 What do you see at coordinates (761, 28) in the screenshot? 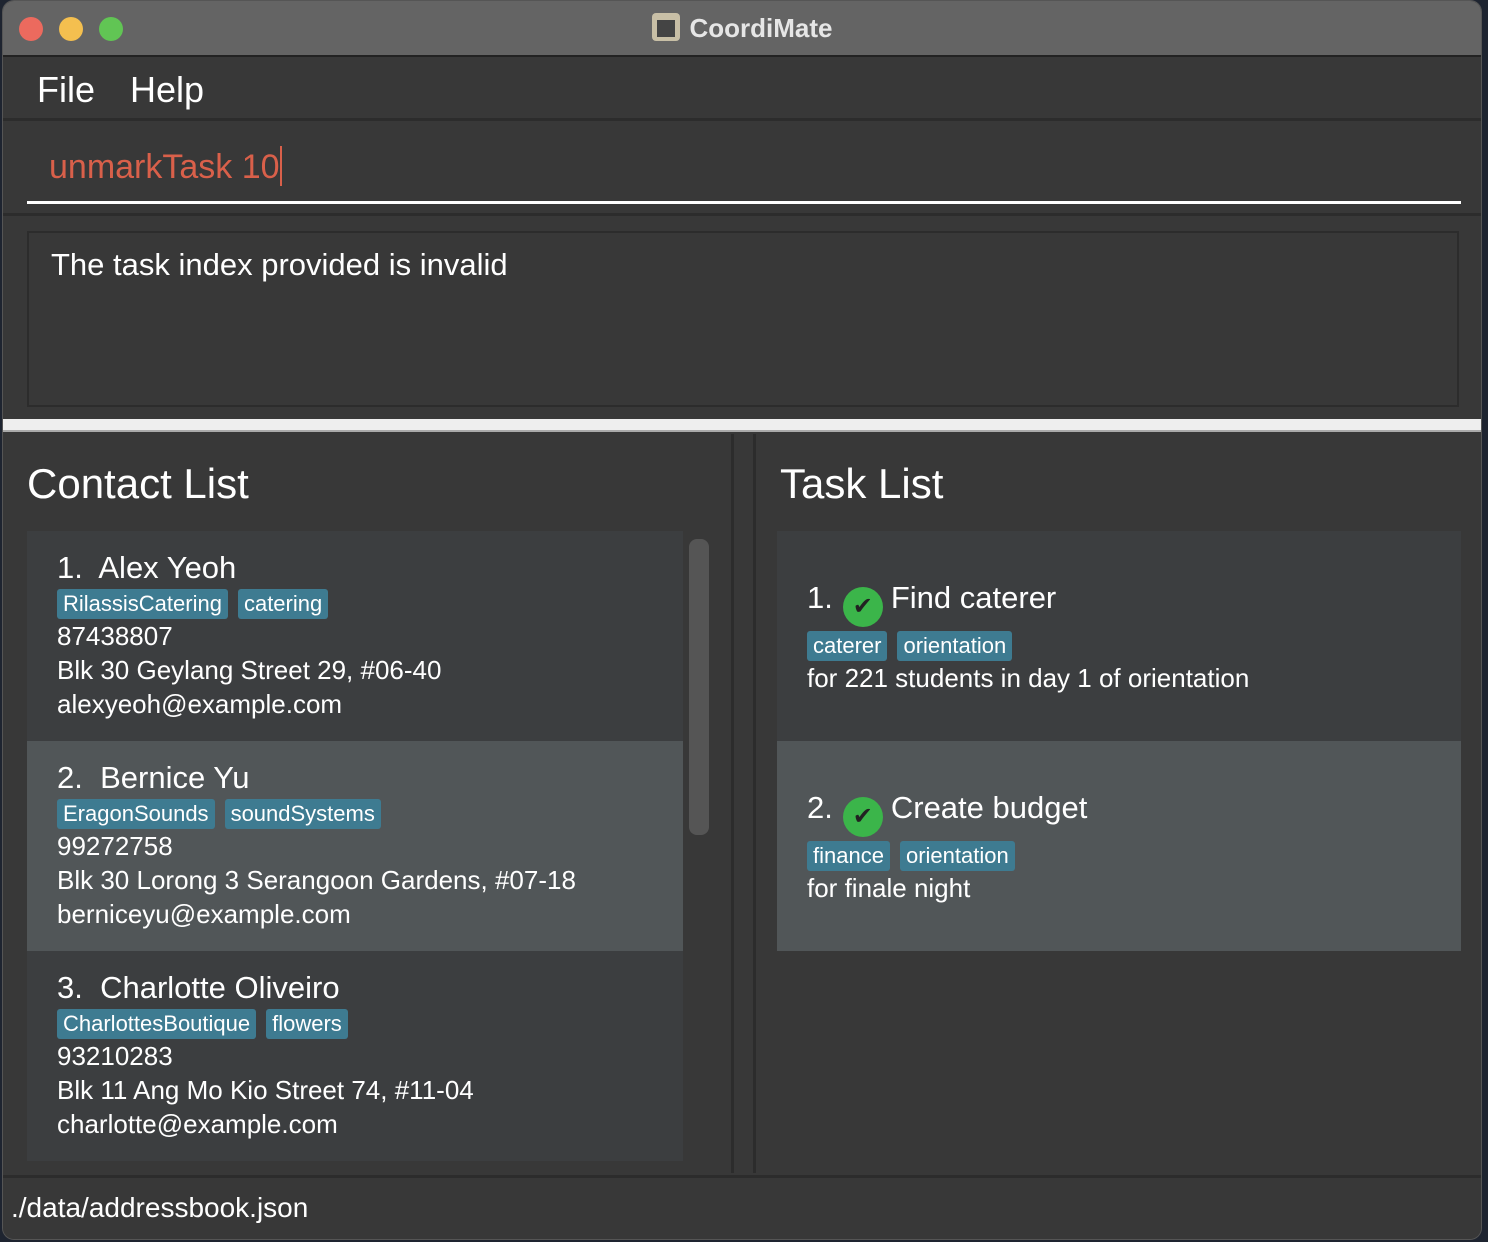
I see `window-title: CoordiMate` at bounding box center [761, 28].